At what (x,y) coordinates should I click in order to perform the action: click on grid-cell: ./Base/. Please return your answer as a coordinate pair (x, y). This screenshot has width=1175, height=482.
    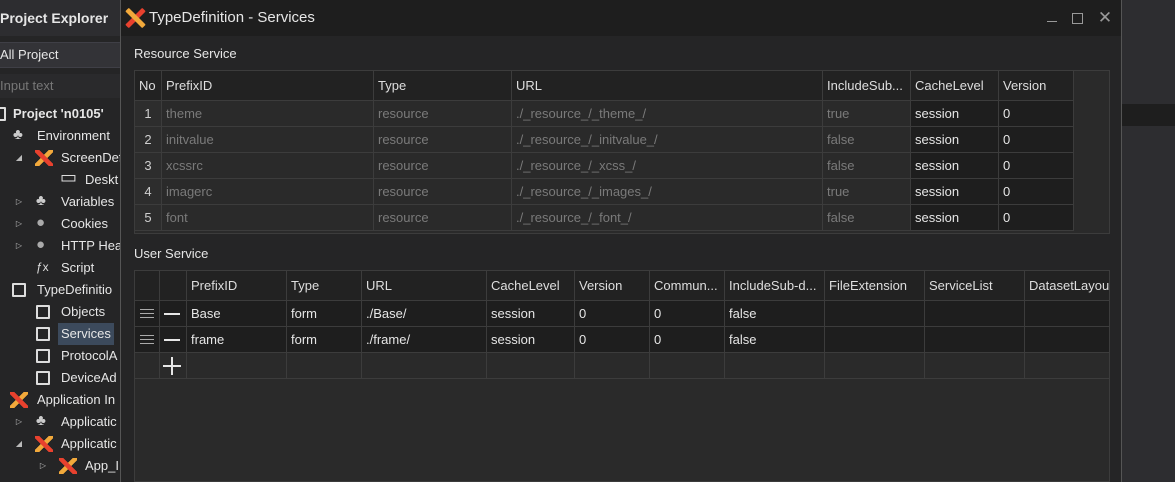
    Looking at the image, I should click on (424, 314).